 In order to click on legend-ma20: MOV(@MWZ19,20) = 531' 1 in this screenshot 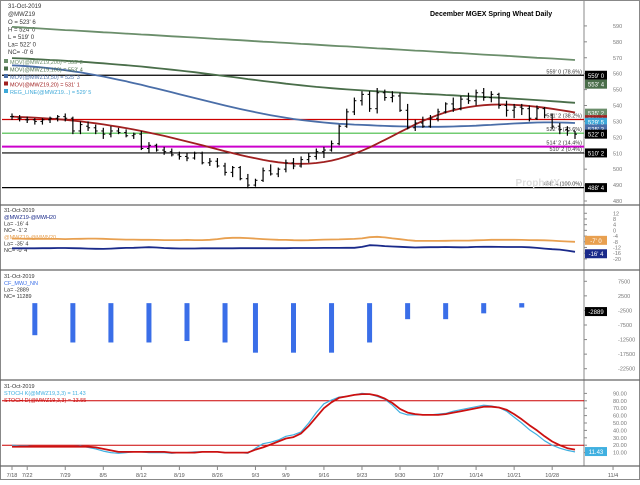, I will do `click(45, 86)`.